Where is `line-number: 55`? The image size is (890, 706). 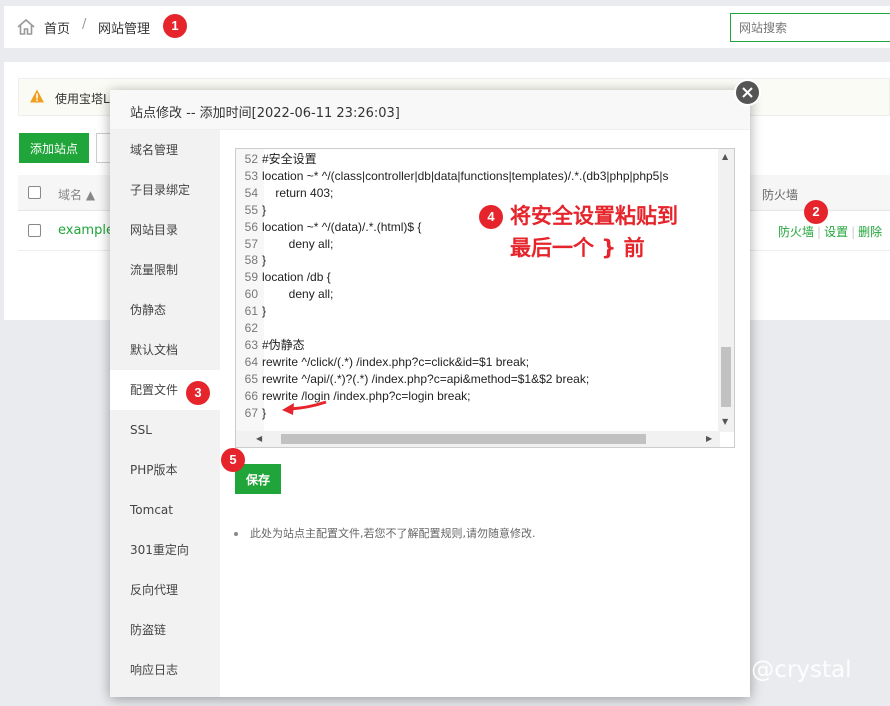
line-number: 55 is located at coordinates (251, 209).